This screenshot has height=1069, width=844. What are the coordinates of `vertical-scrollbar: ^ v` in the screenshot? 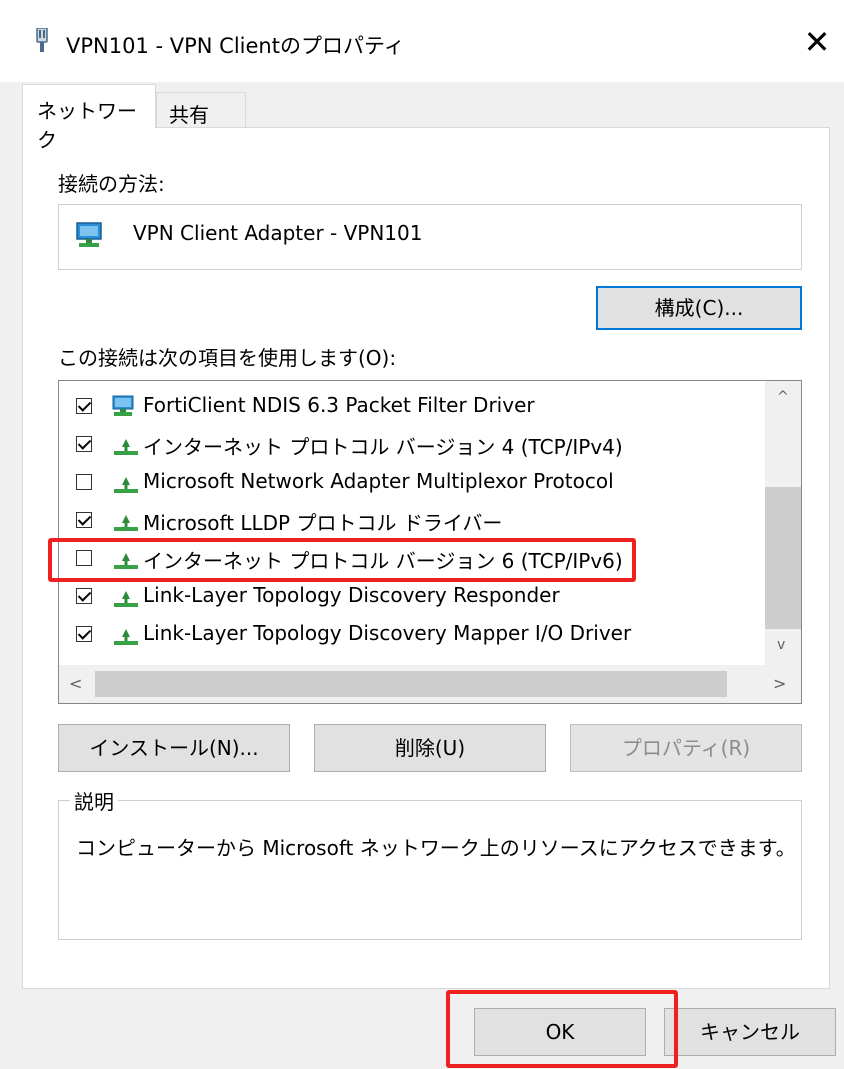 It's located at (783, 523).